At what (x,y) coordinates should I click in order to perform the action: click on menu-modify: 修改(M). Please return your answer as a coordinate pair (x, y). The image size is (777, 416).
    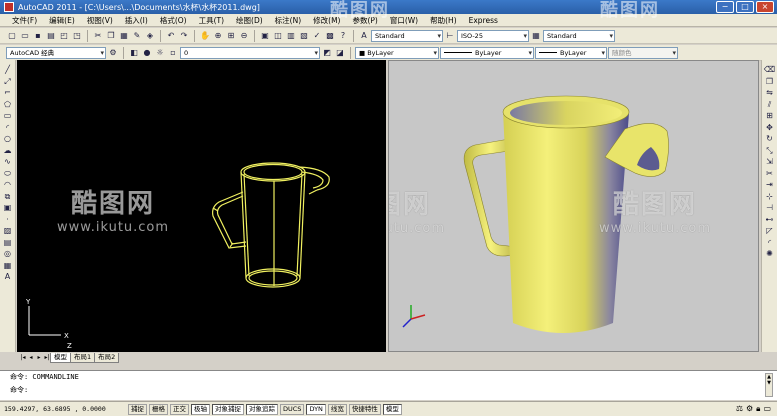
    Looking at the image, I should click on (326, 20).